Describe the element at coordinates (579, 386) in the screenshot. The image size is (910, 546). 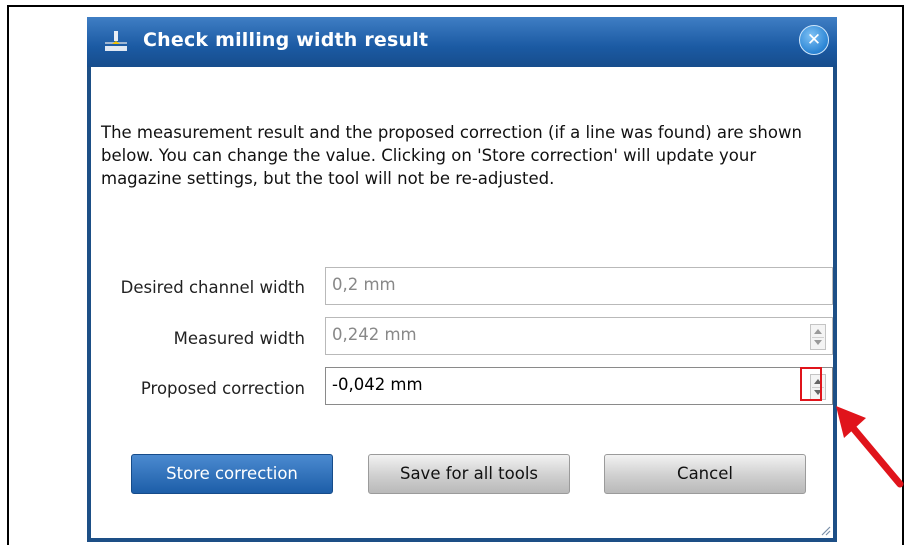
I see `proposed-correction-field: -0,042 mm` at that location.